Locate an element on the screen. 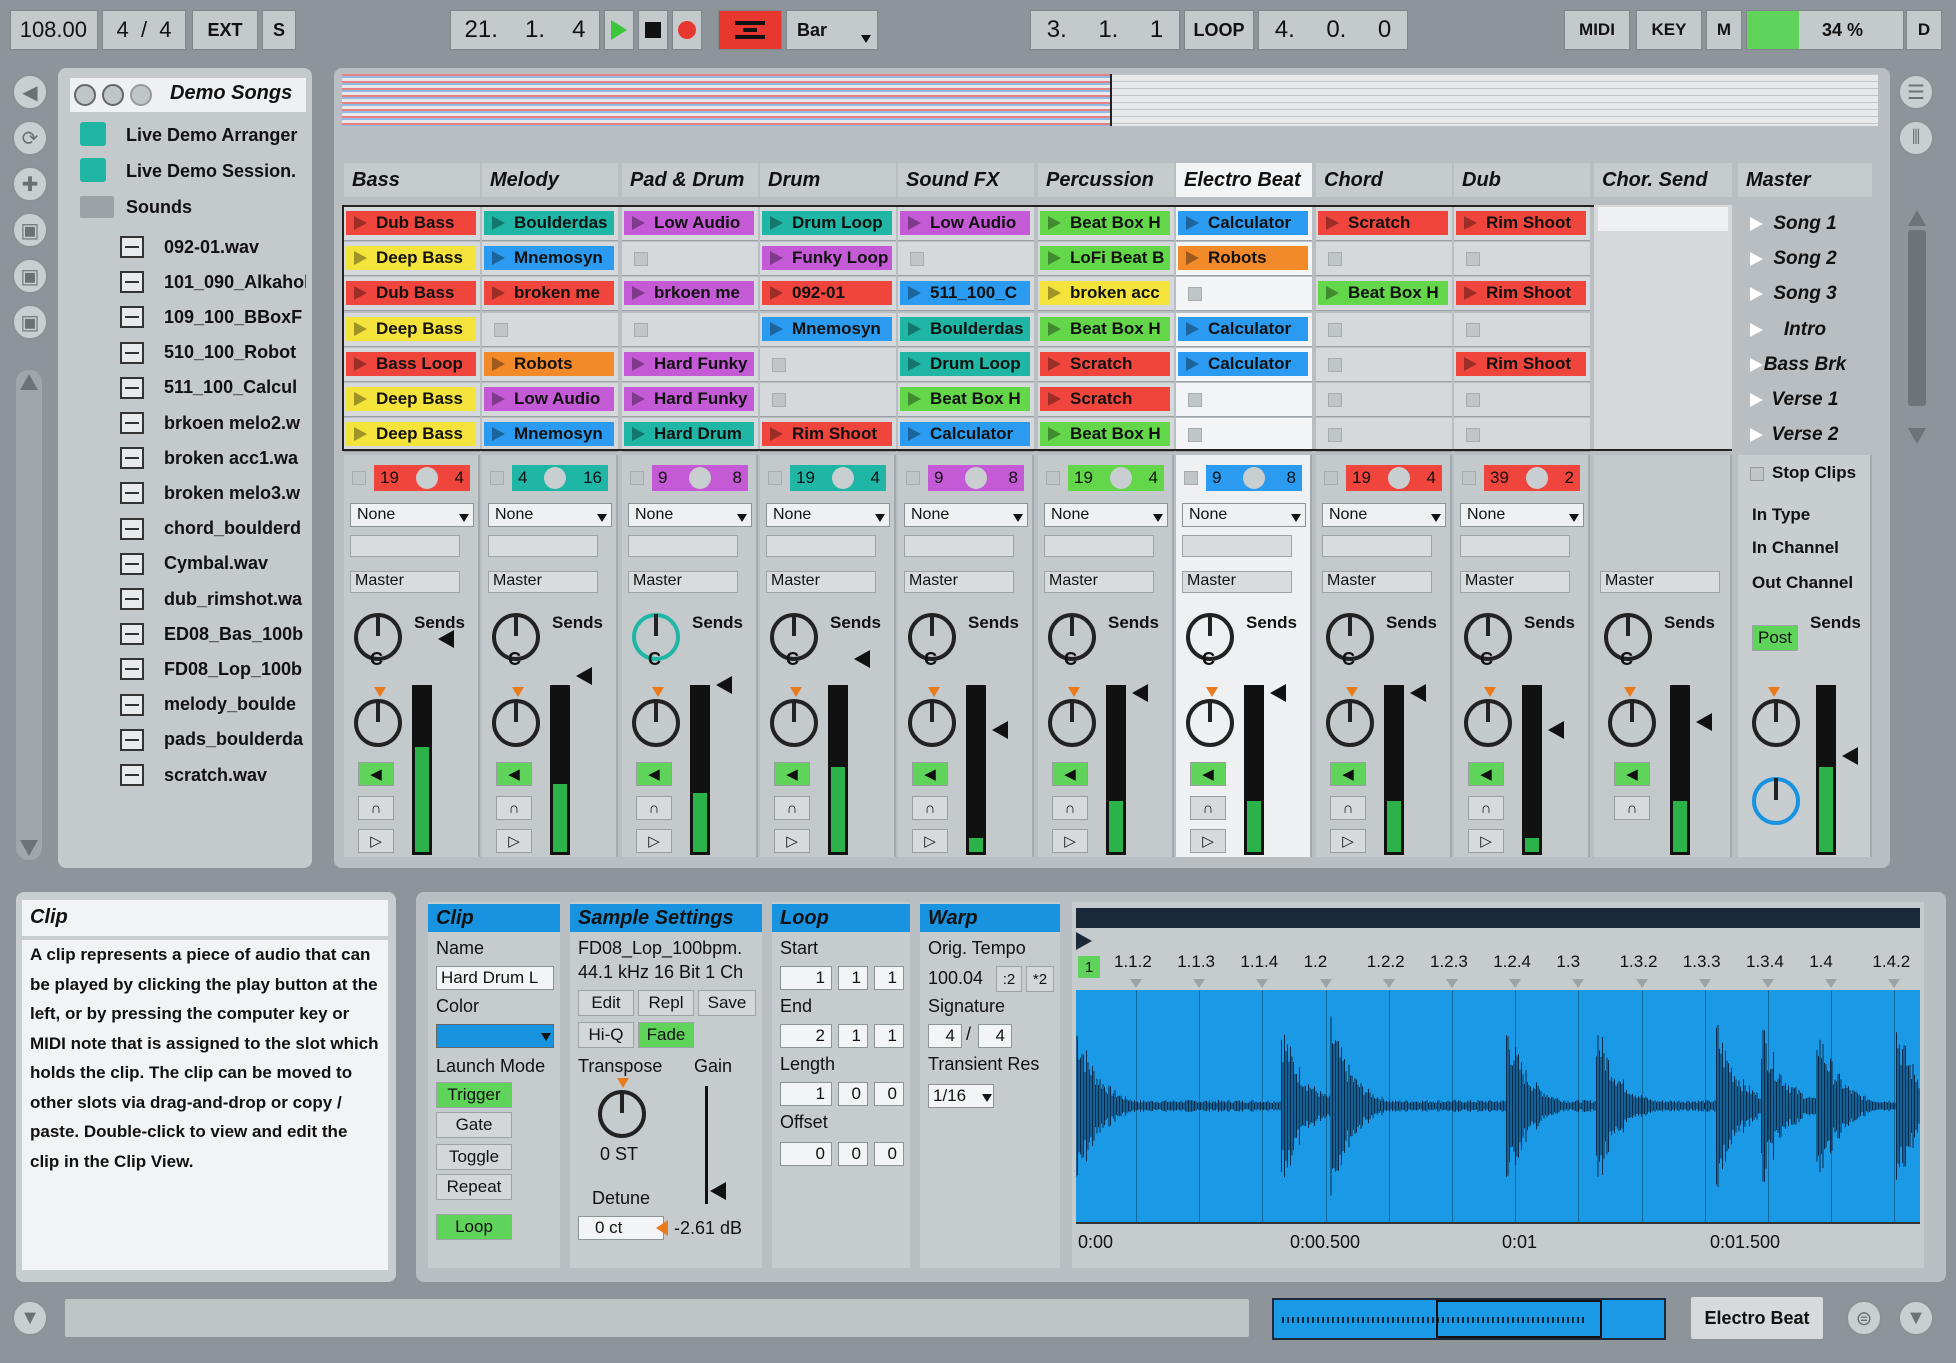  loop-length: 4. 0. 0 is located at coordinates (1333, 30).